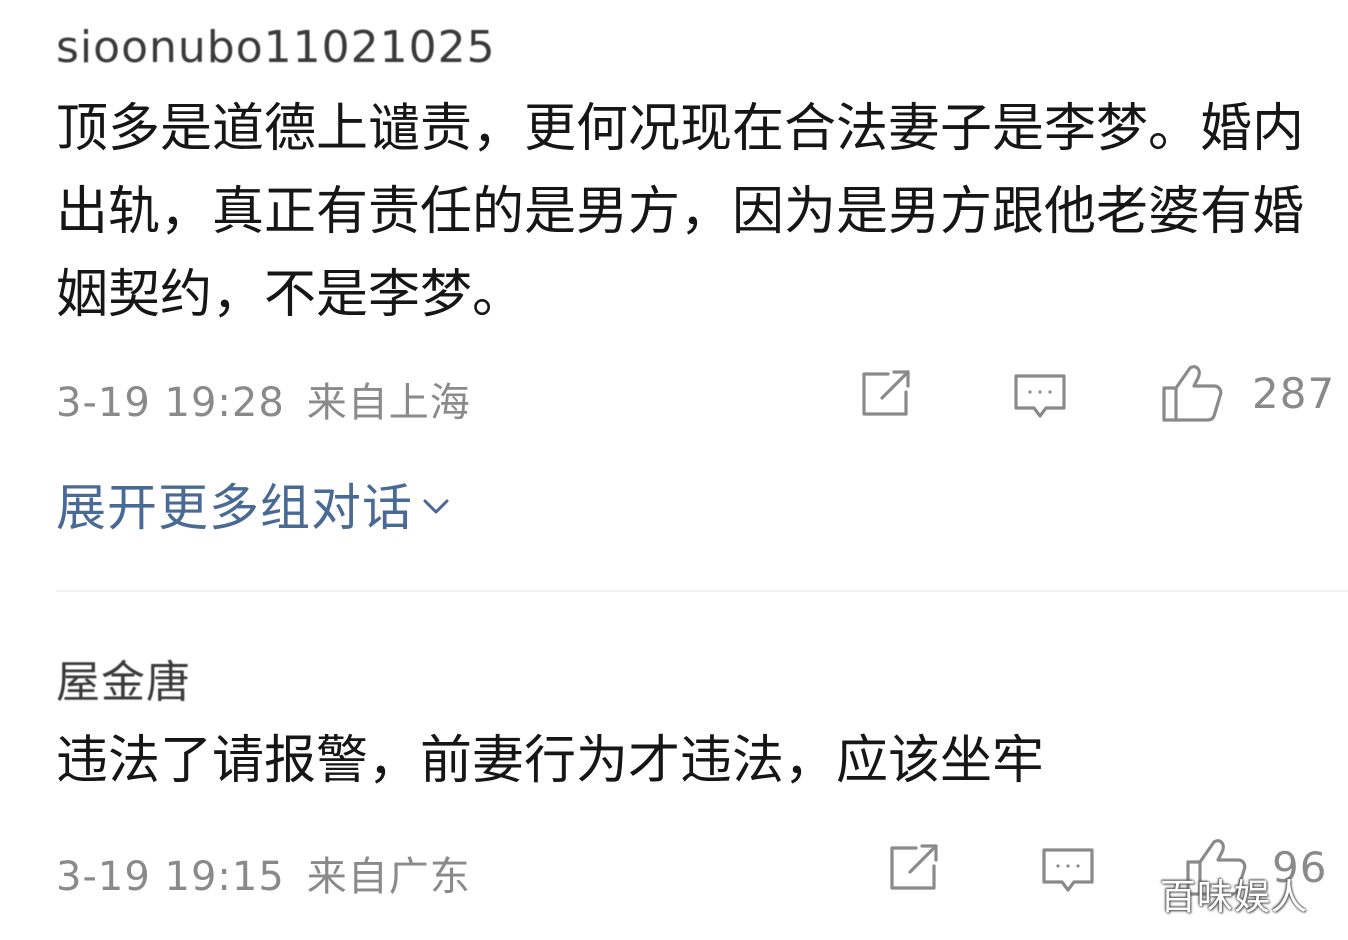 This screenshot has width=1348, height=940. Describe the element at coordinates (170, 403) in the screenshot. I see `comment-time: 3-19 19:28` at that location.